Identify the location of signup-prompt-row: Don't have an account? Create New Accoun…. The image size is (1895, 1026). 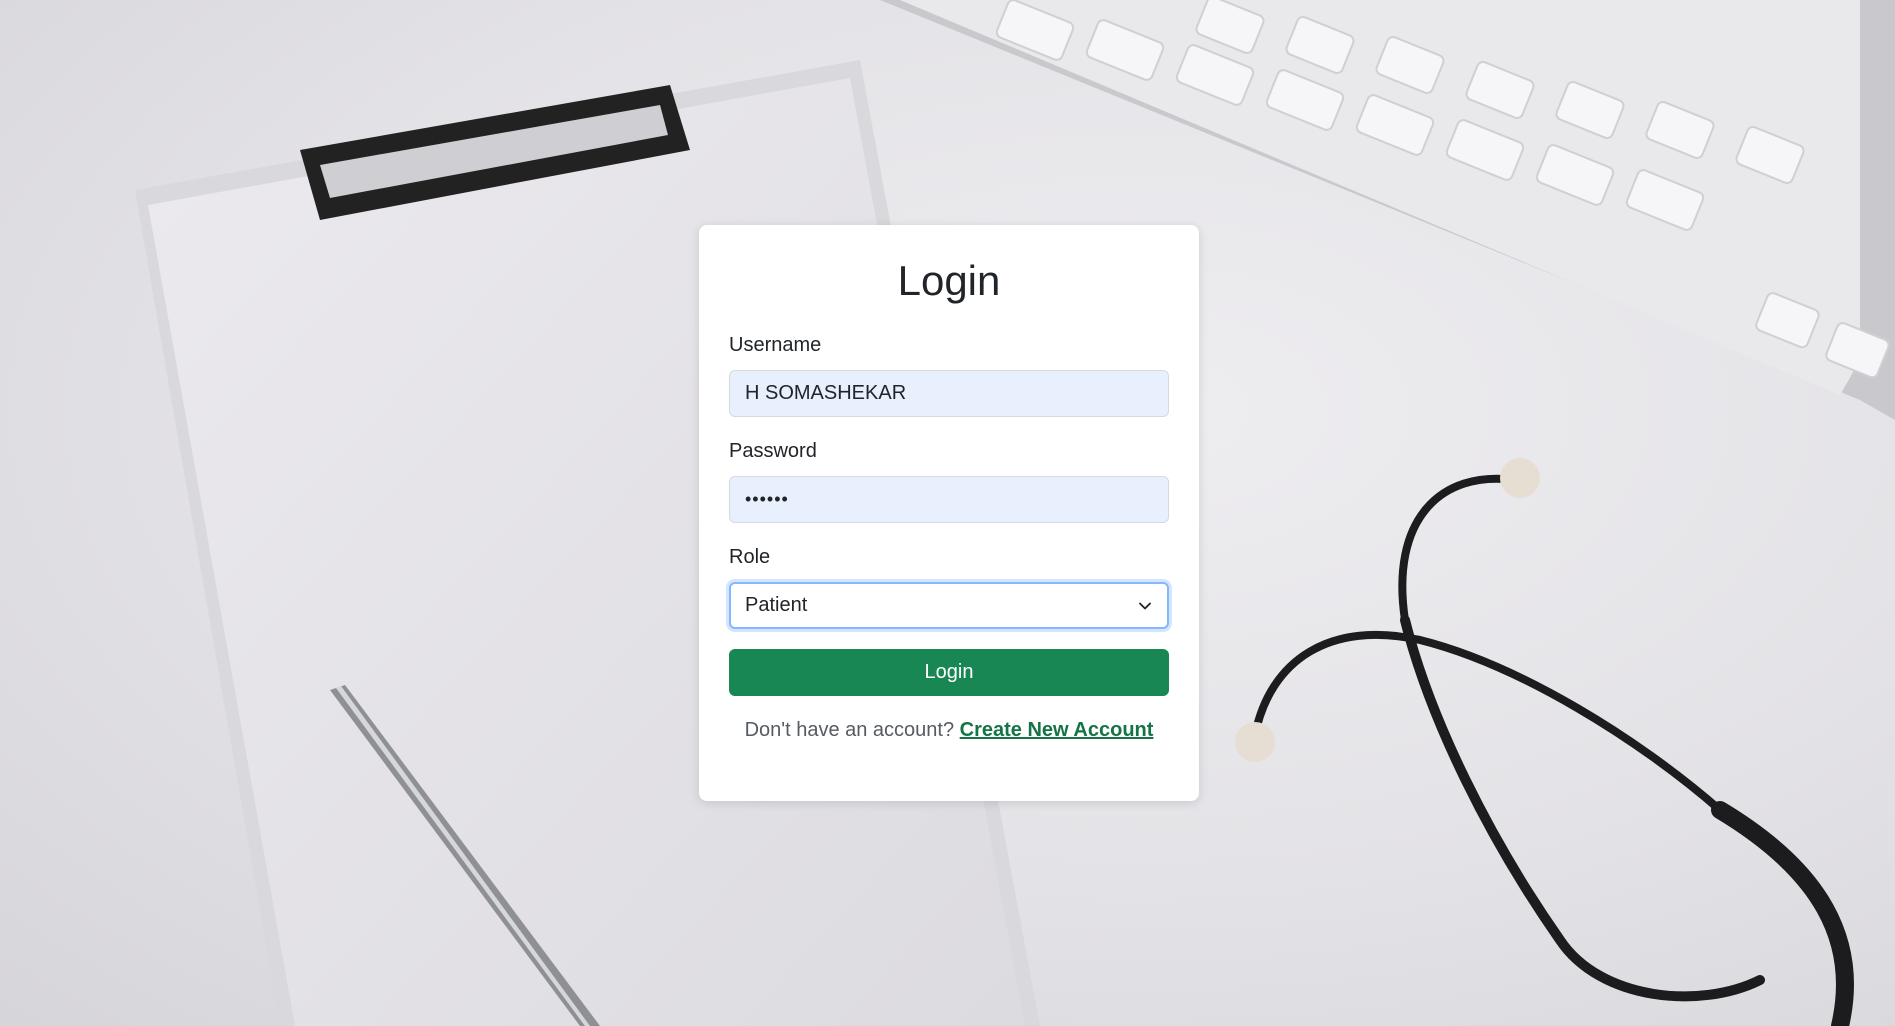
(949, 730).